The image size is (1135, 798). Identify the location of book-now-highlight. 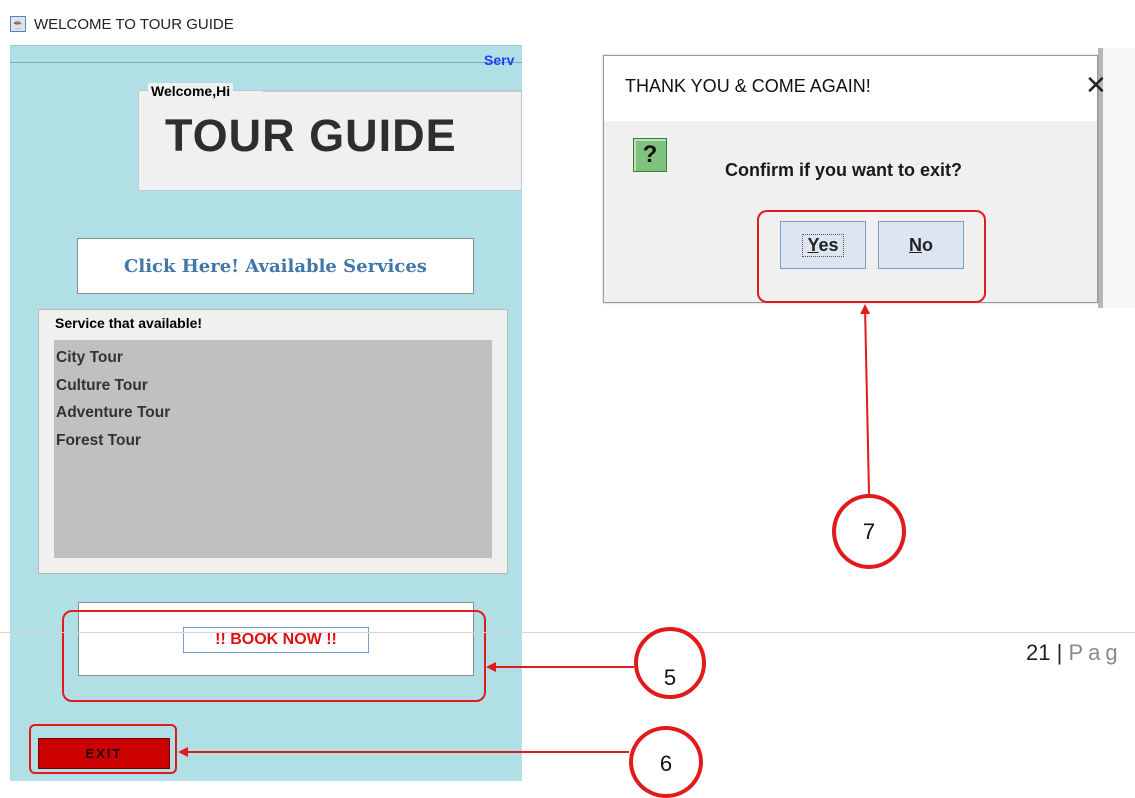
(274, 656).